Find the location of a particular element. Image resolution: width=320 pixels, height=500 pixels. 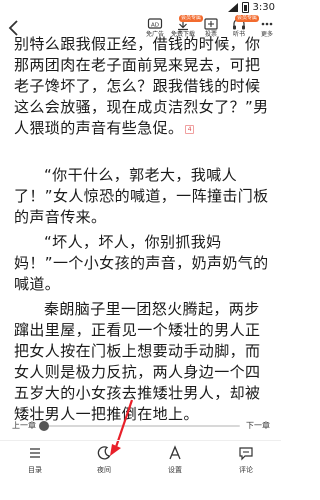

prev-chapter-button: 上一章 is located at coordinates (24, 426).